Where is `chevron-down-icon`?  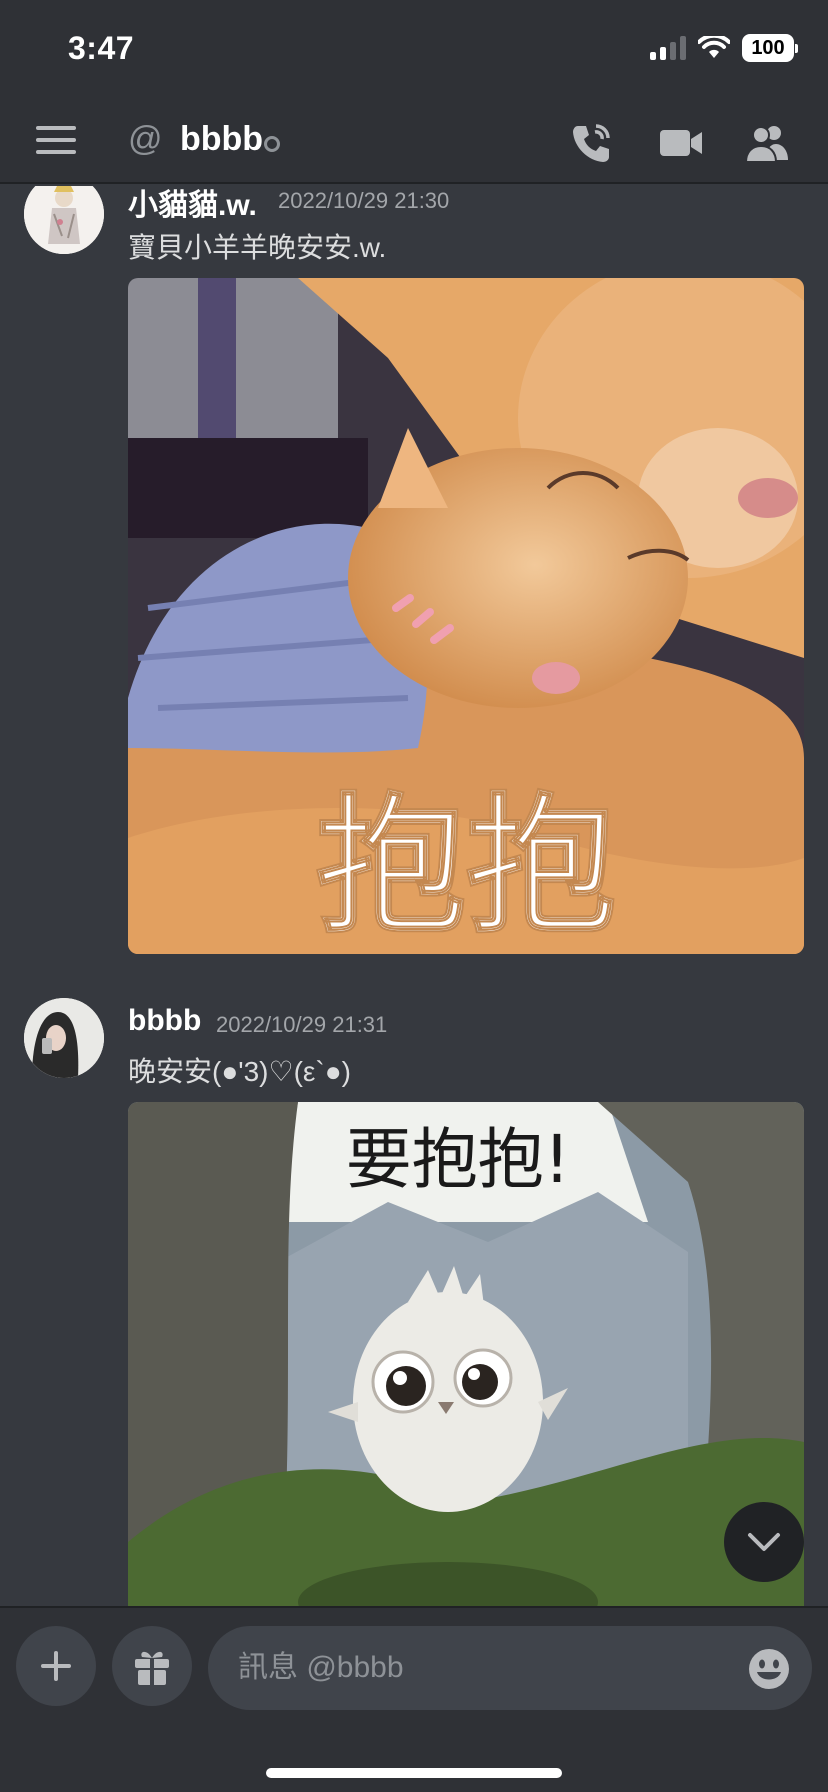
chevron-down-icon is located at coordinates (764, 1542).